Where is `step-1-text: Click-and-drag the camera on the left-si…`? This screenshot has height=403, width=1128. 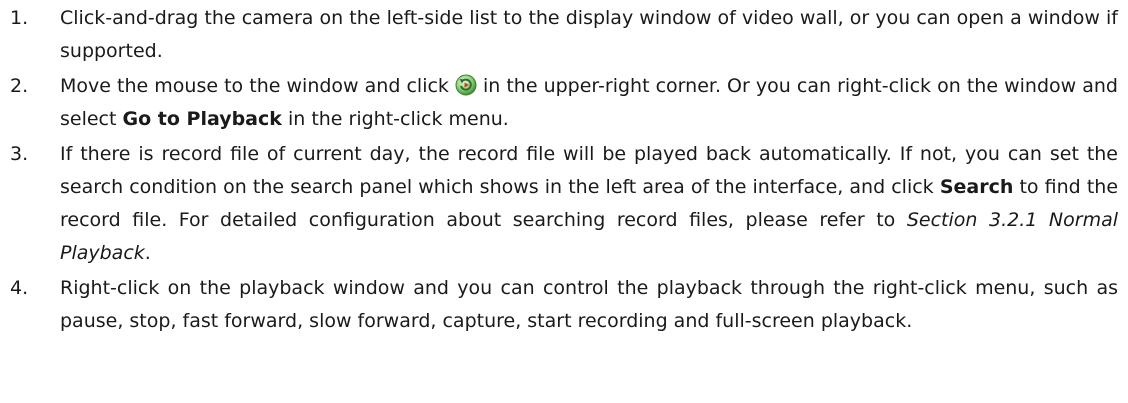 step-1-text: Click-and-drag the camera on the left-si… is located at coordinates (589, 34).